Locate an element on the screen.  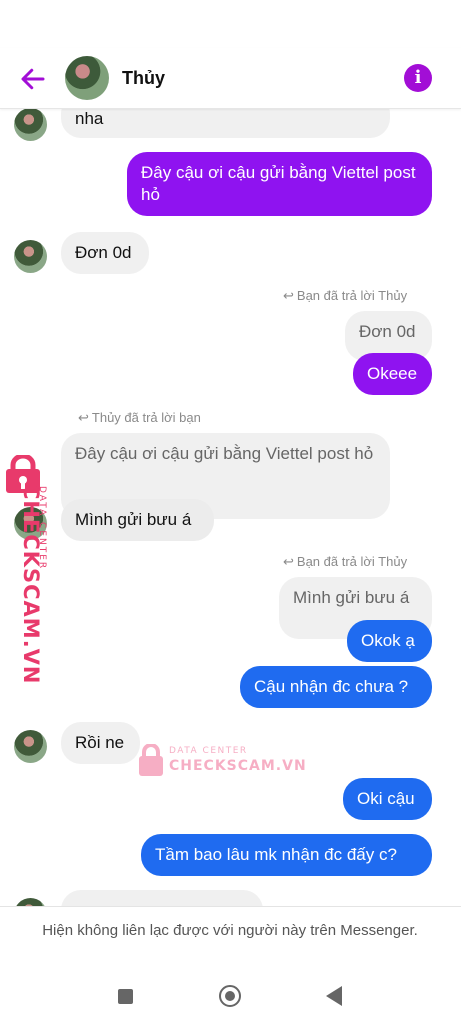
arrow-left-icon is located at coordinates (33, 79).